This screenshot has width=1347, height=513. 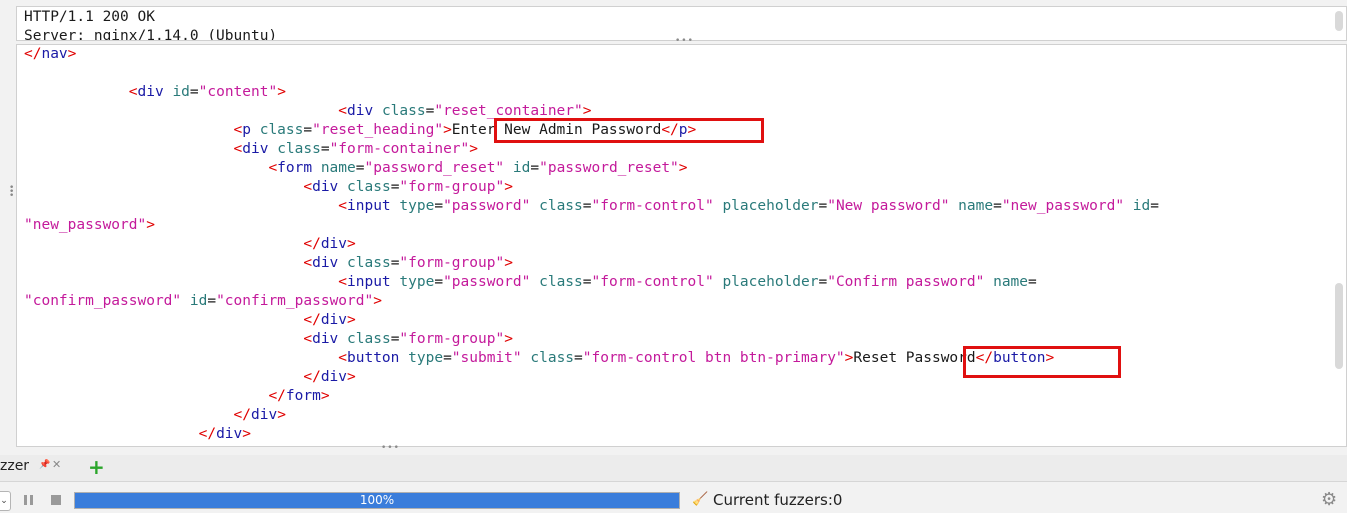 I want to click on add-tab-icon: +, so click(x=96, y=467).